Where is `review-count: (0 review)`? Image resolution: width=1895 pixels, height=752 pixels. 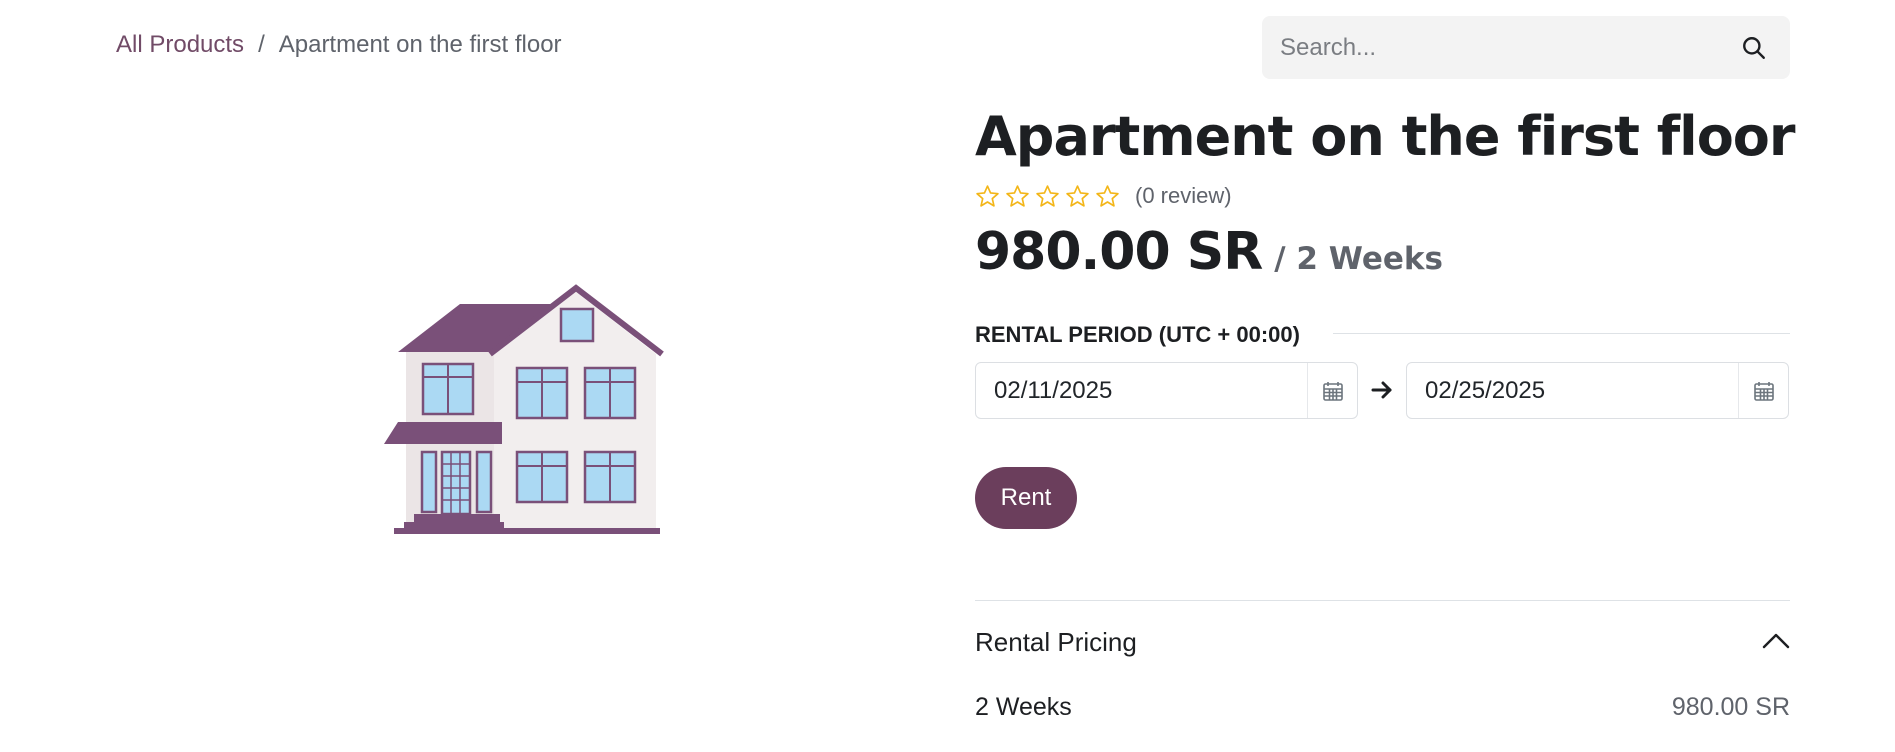
review-count: (0 review) is located at coordinates (1183, 196).